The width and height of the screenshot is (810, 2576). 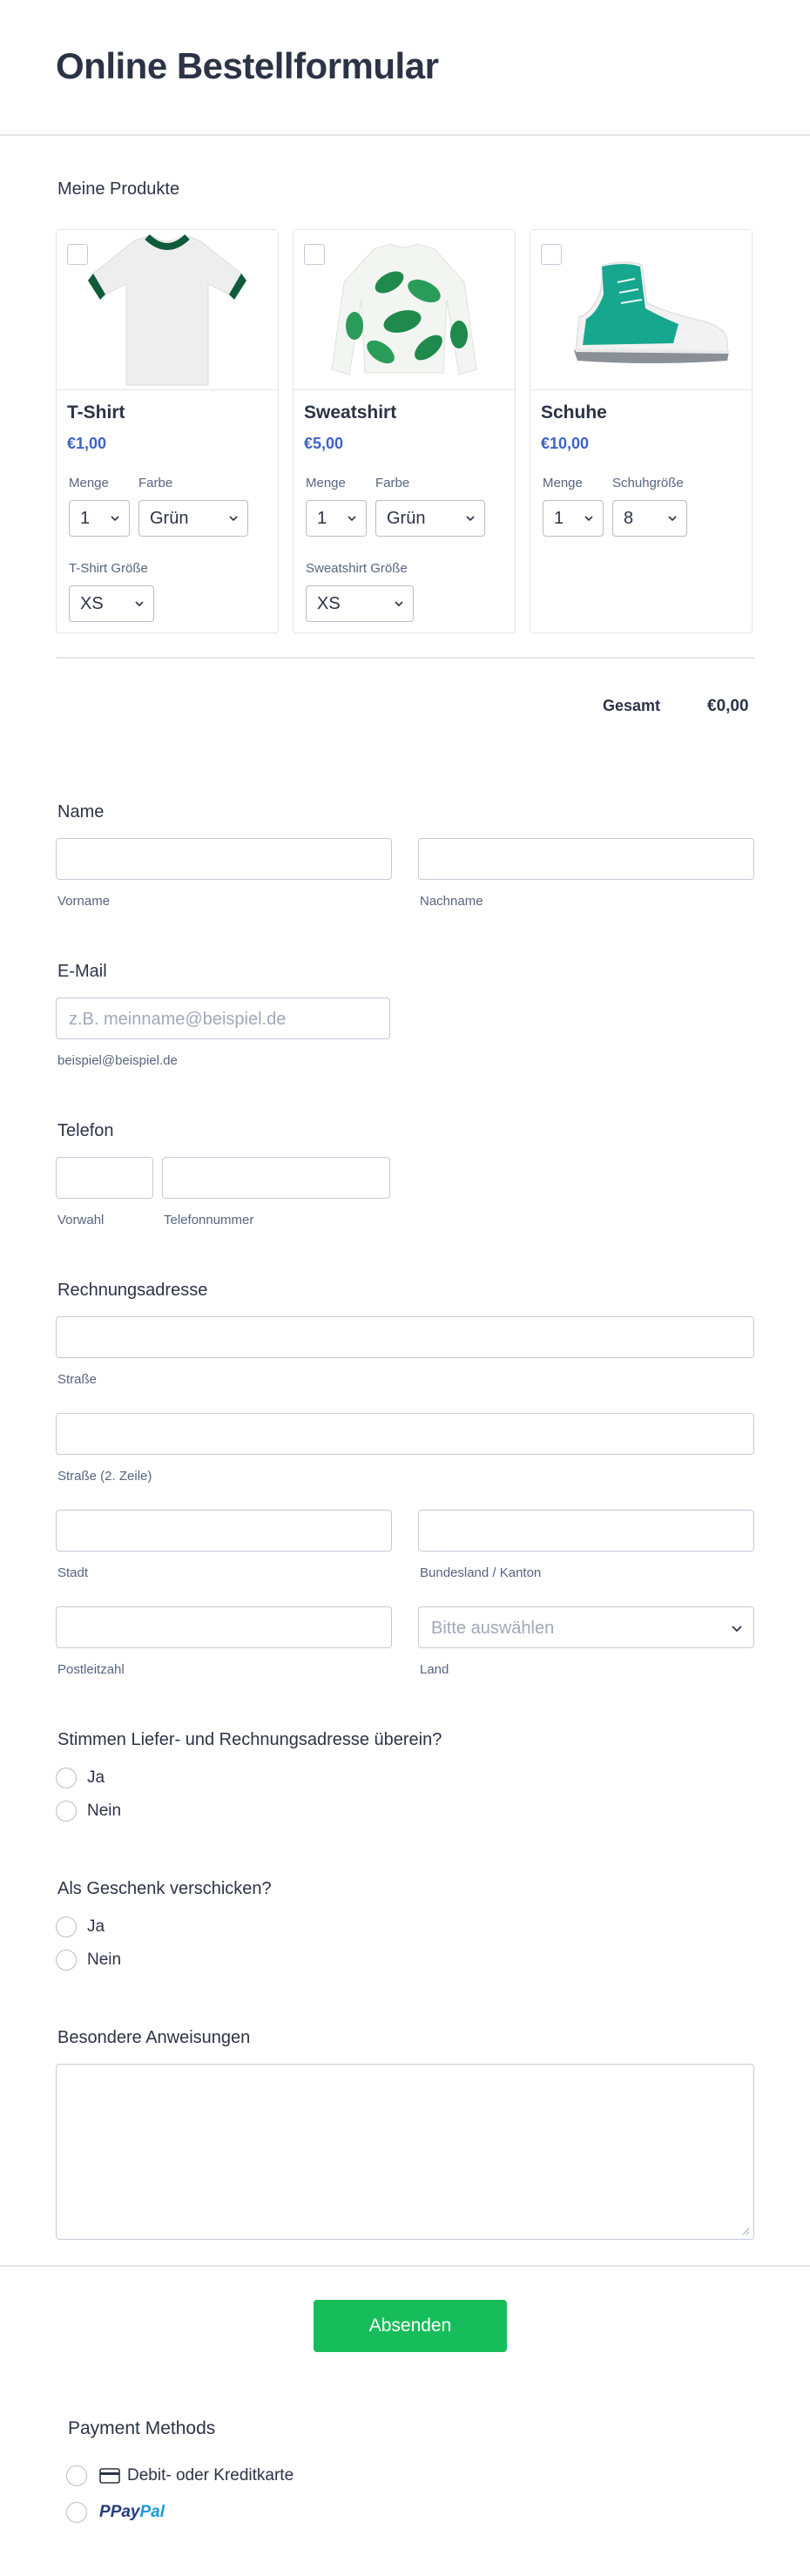 I want to click on tshirt-image, so click(x=167, y=309).